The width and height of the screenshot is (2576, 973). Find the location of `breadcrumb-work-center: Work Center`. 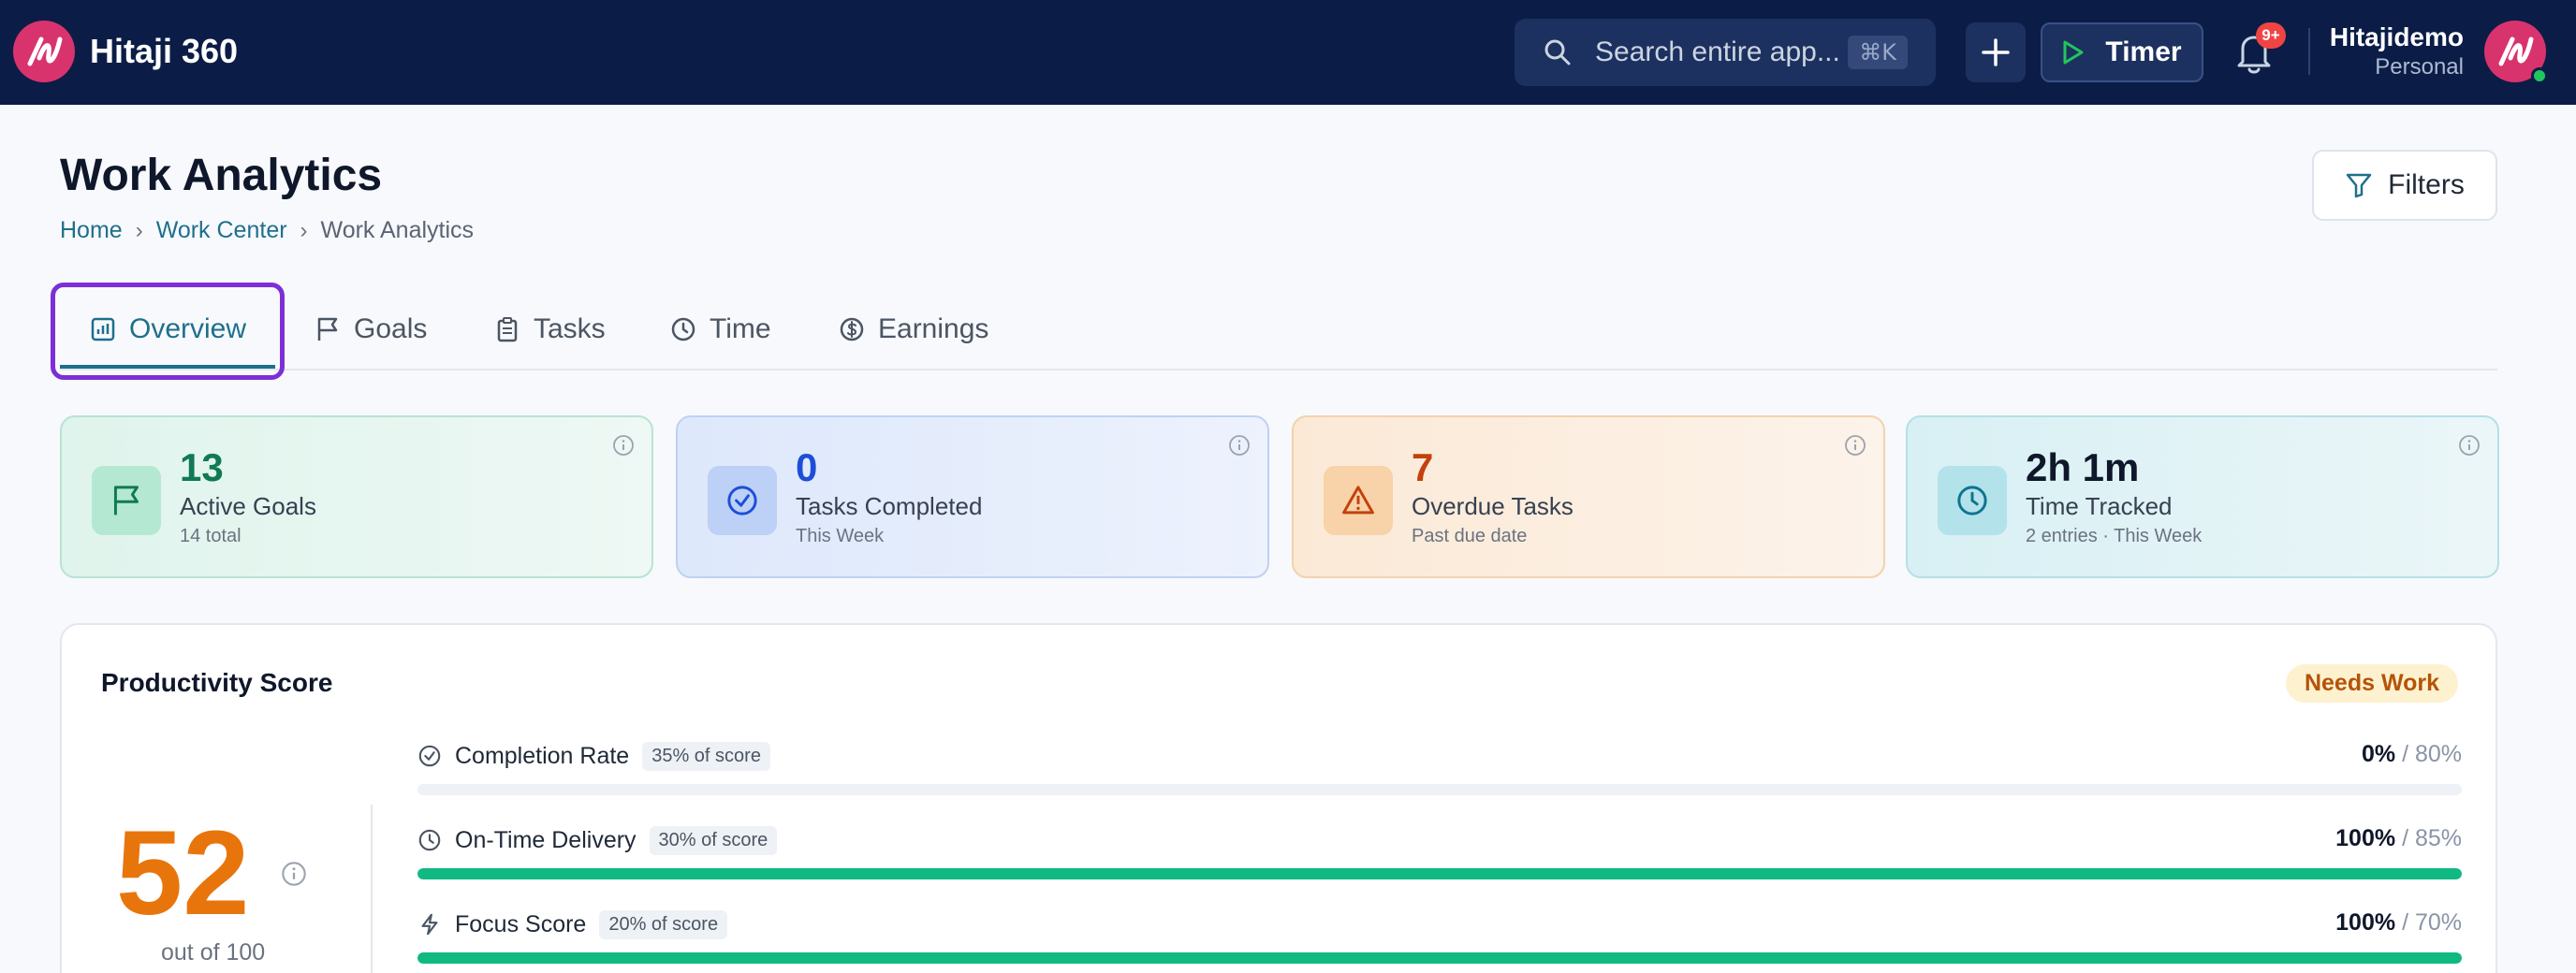

breadcrumb-work-center: Work Center is located at coordinates (221, 231).